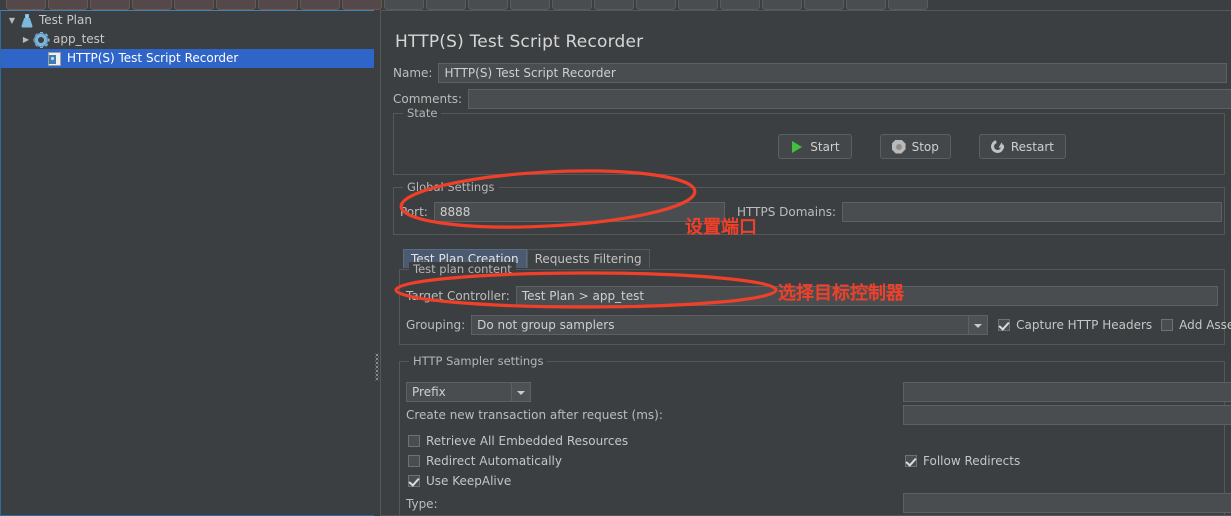  What do you see at coordinates (41, 39) in the screenshot?
I see `gear-icon` at bounding box center [41, 39].